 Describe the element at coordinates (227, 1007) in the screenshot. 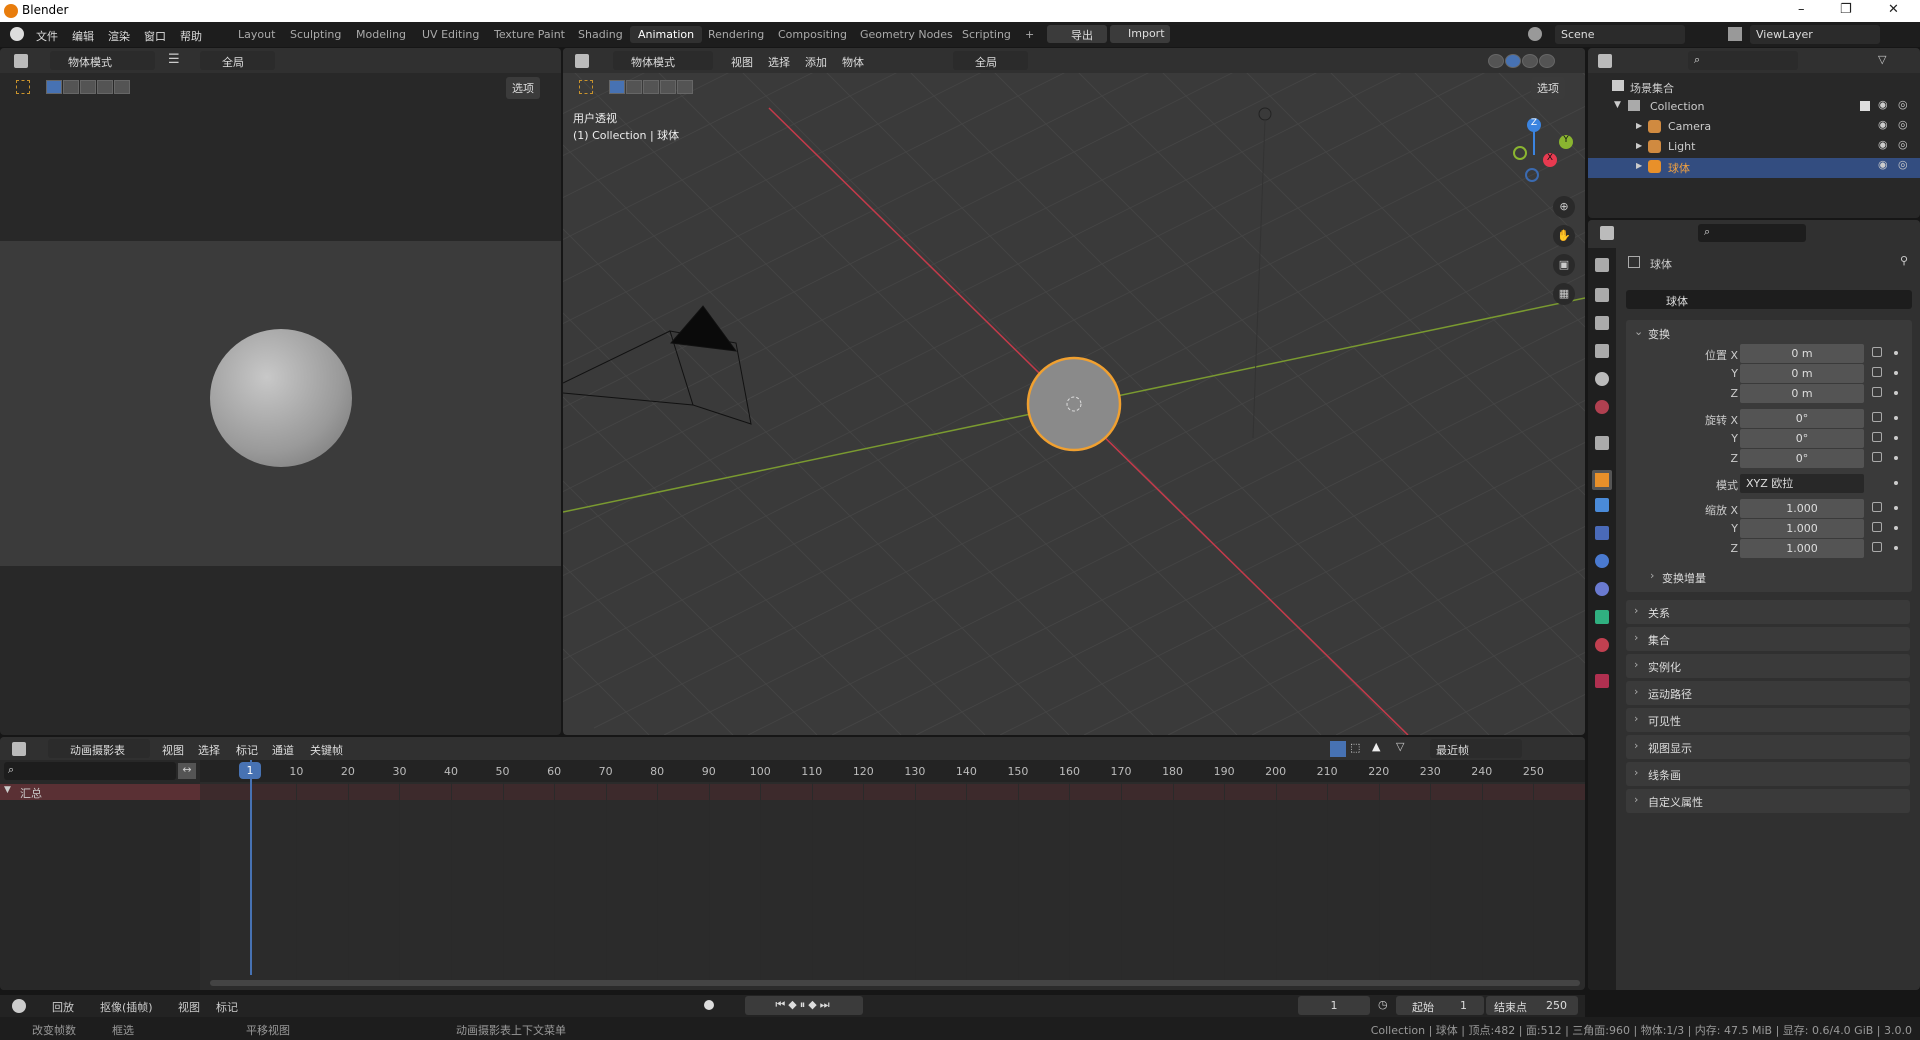

I see `marker-menu: 标记` at that location.